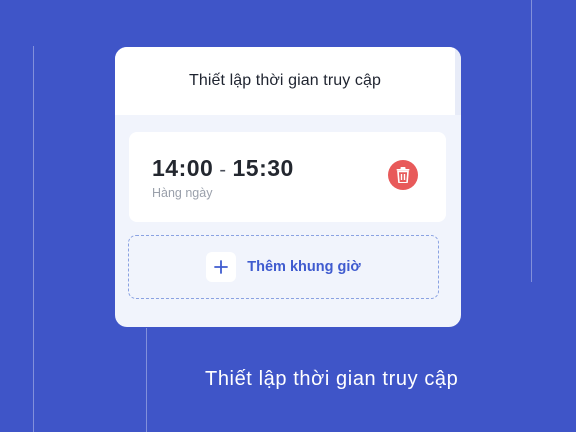 The height and width of the screenshot is (432, 576). I want to click on plus-icon, so click(221, 267).